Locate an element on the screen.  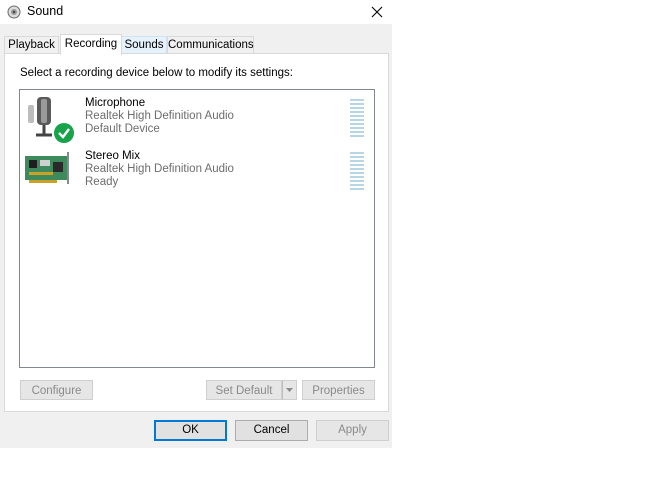
cancel-button: Cancel is located at coordinates (271, 430).